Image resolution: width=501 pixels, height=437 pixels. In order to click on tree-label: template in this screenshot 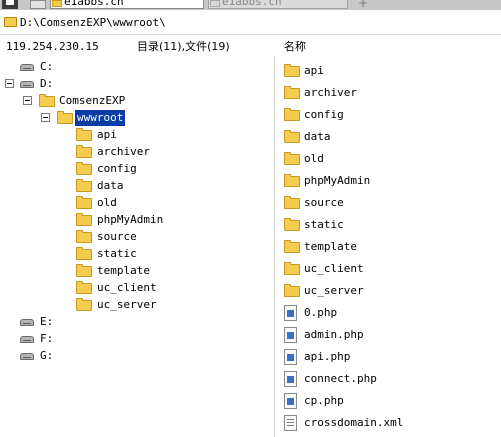, I will do `click(123, 270)`.